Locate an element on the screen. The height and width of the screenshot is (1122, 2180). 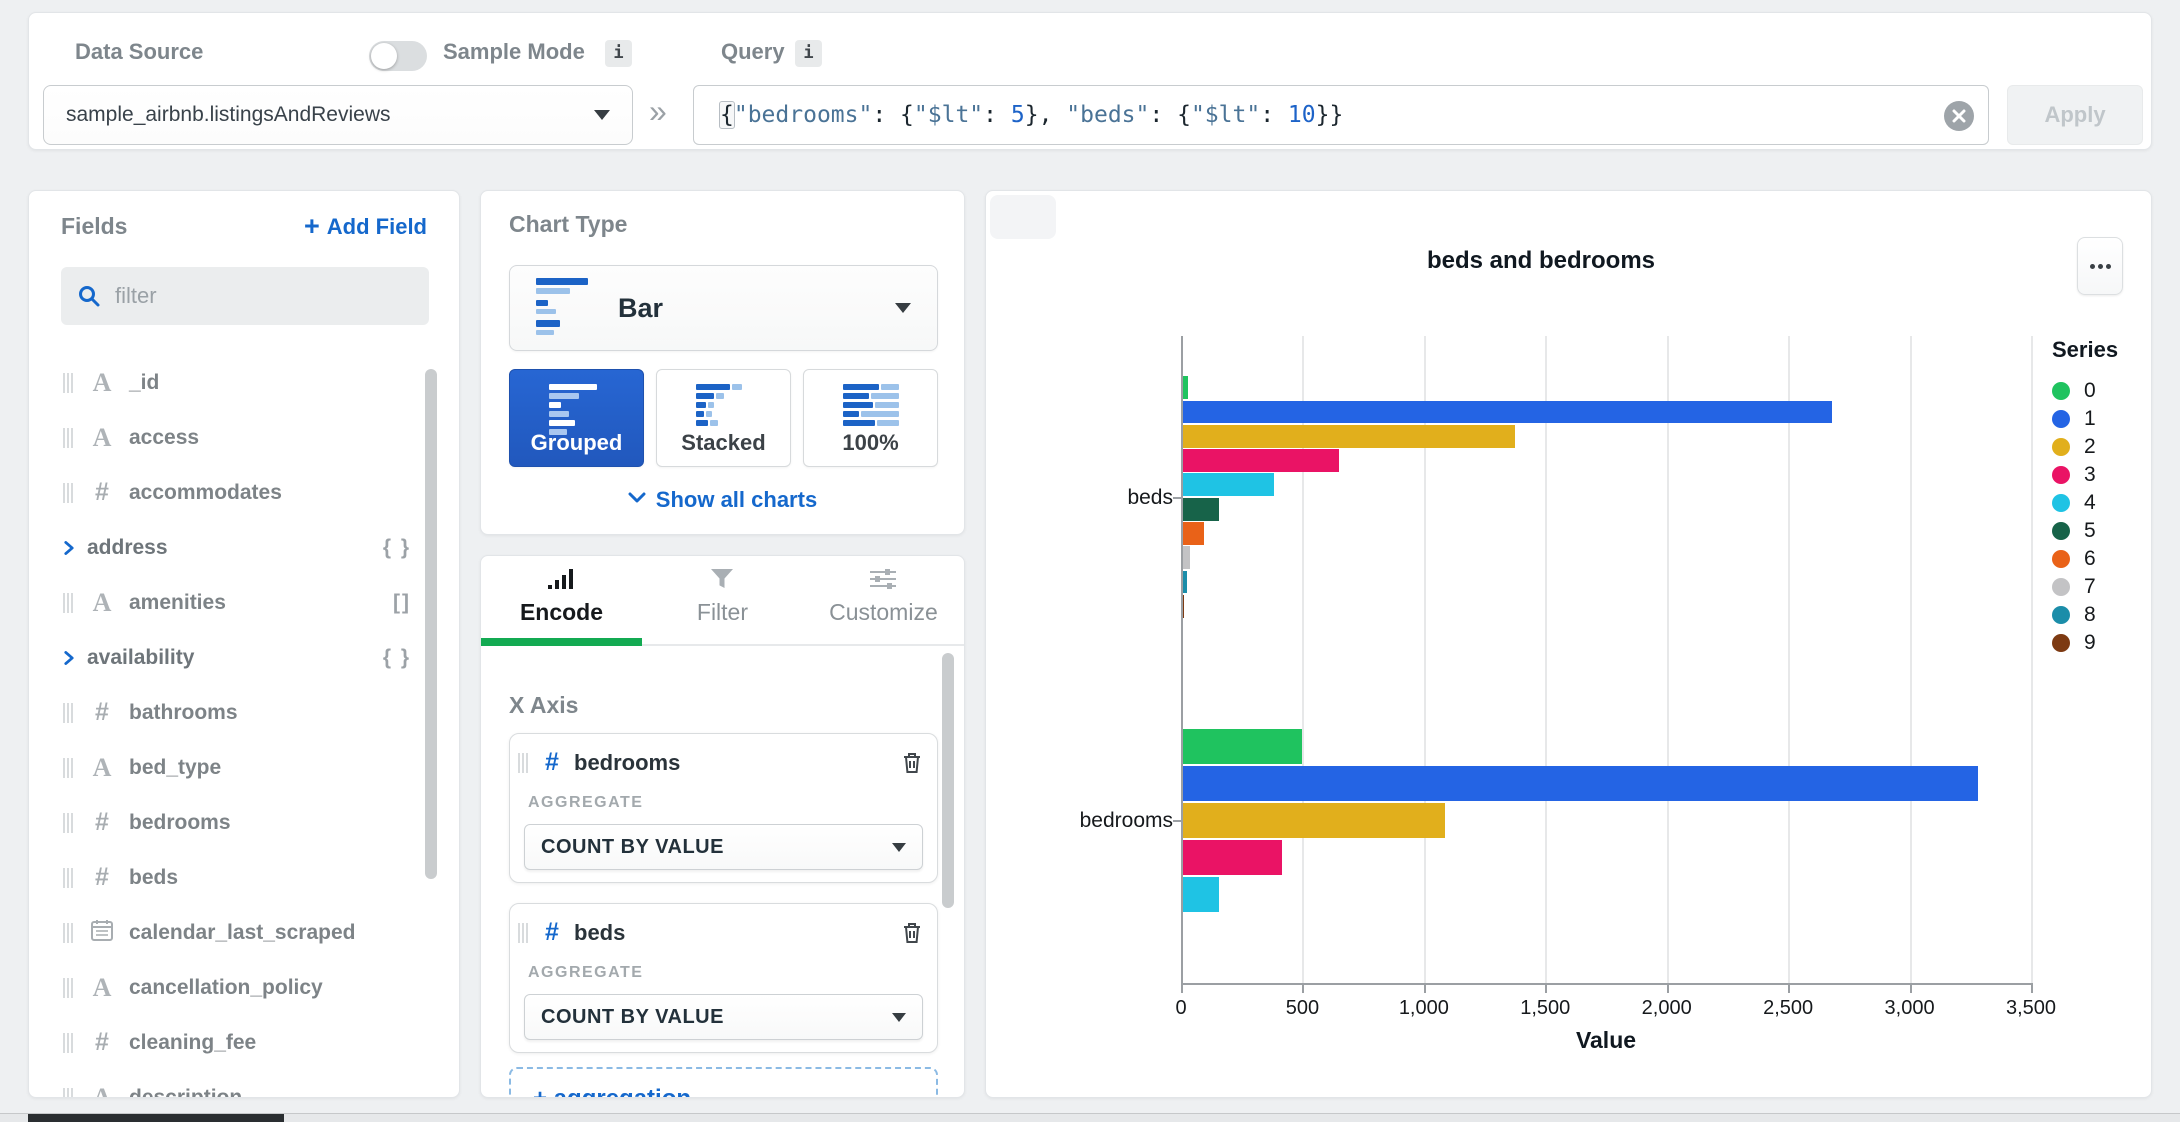
field-item-bedrooms: # bedrooms is located at coordinates (244, 822).